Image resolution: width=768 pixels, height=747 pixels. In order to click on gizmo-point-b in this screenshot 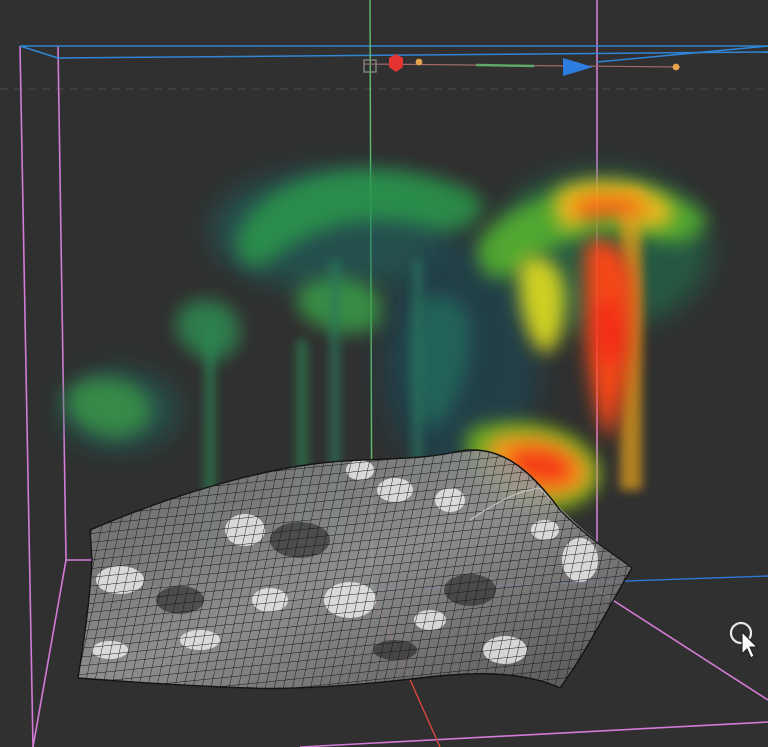, I will do `click(676, 67)`.